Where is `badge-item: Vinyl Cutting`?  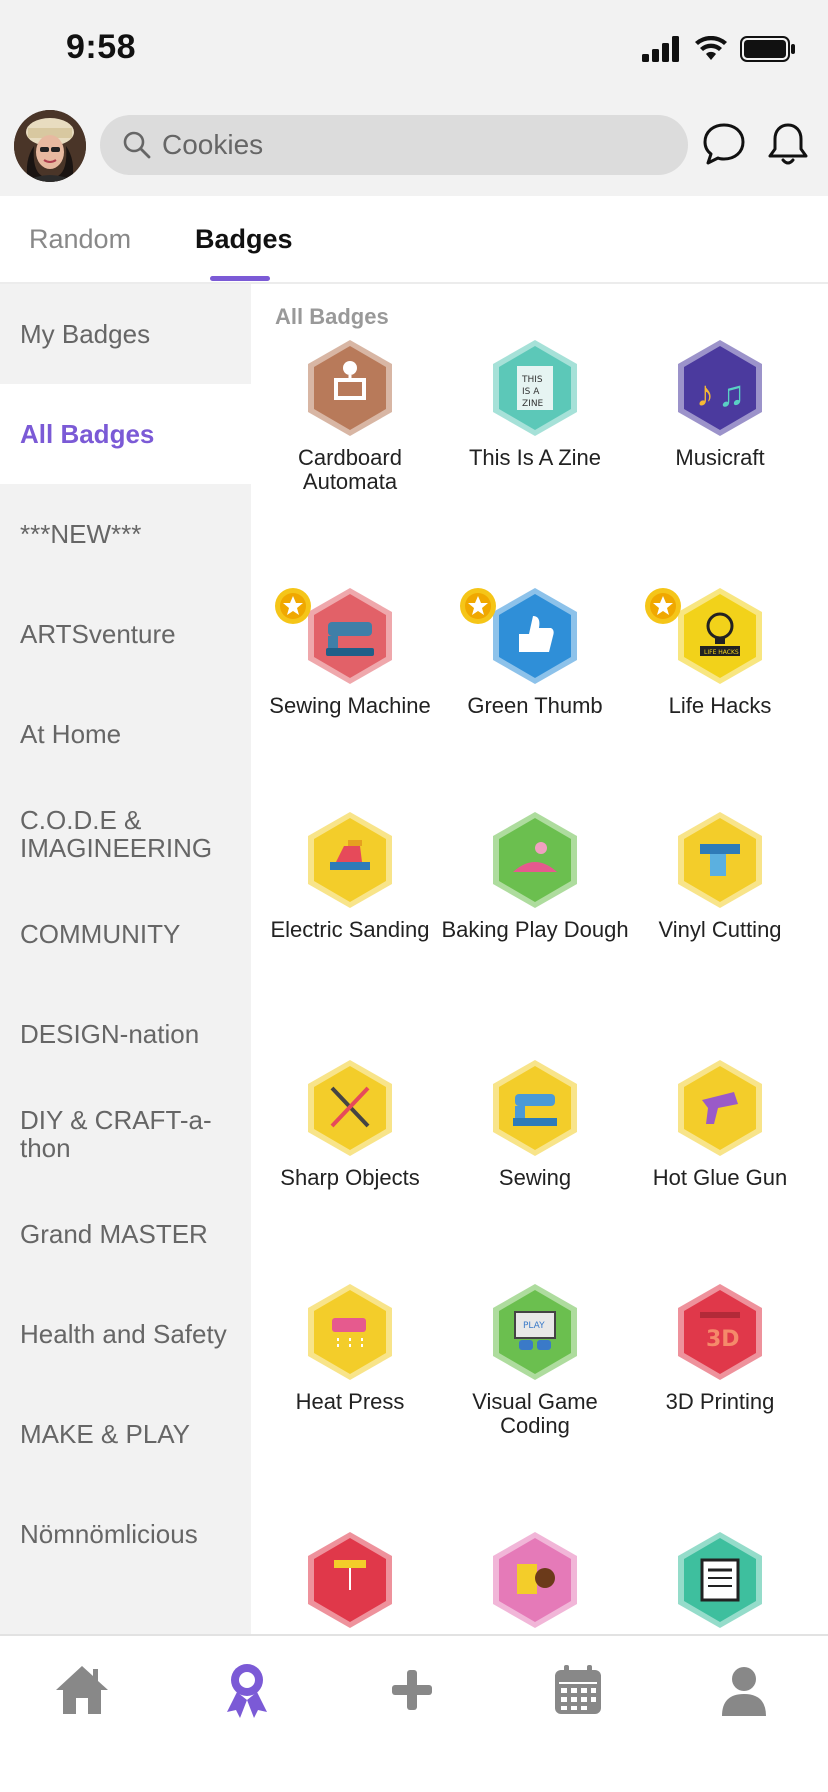
badge-item: Vinyl Cutting is located at coordinates (720, 876).